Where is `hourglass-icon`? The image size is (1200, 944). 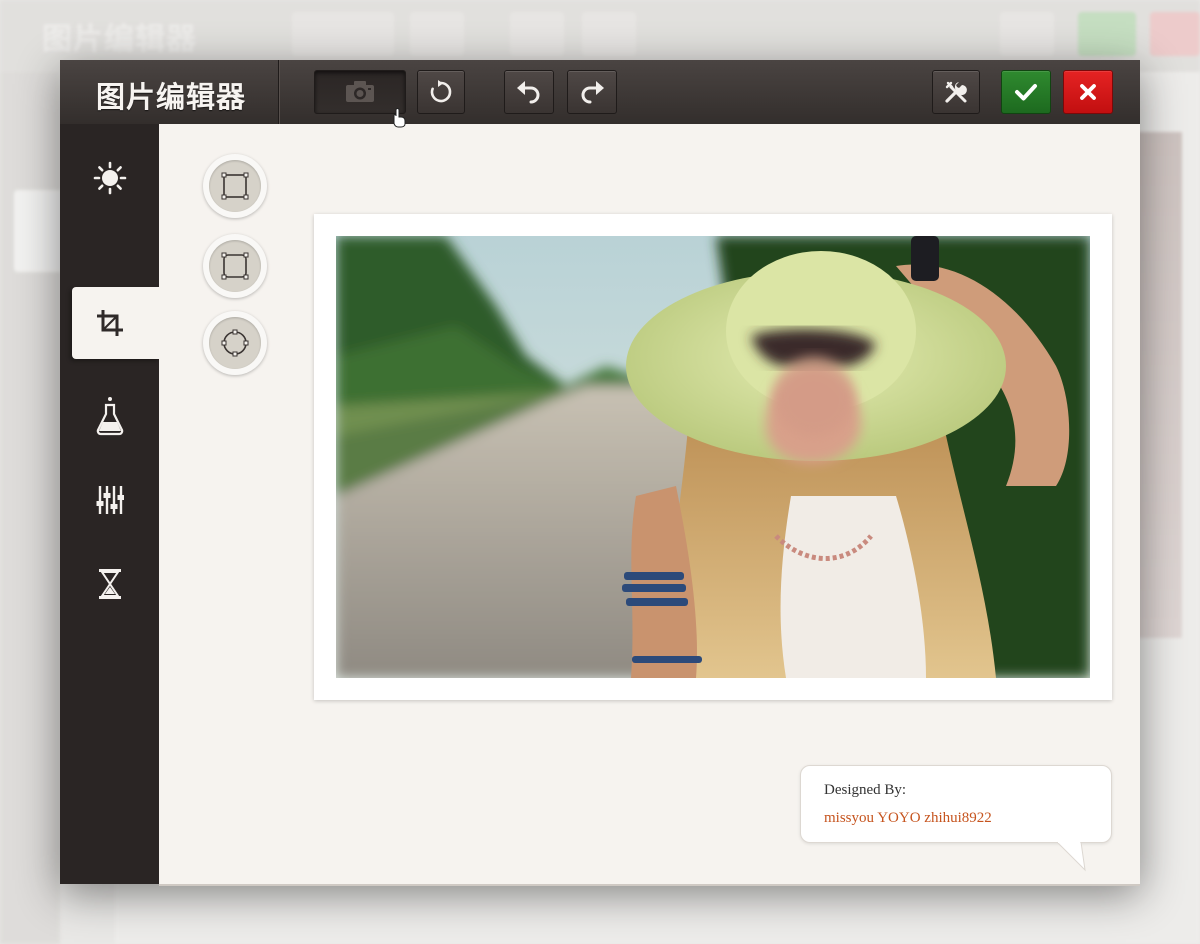 hourglass-icon is located at coordinates (109, 584).